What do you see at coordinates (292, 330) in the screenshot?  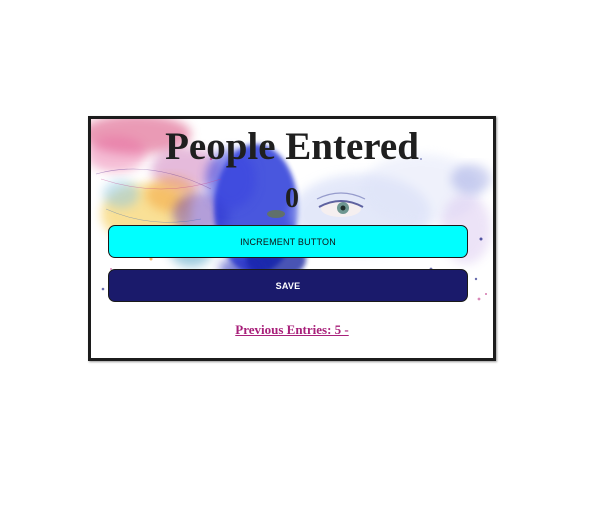 I see `previous-entries-link: Previous Entries: 5 -` at bounding box center [292, 330].